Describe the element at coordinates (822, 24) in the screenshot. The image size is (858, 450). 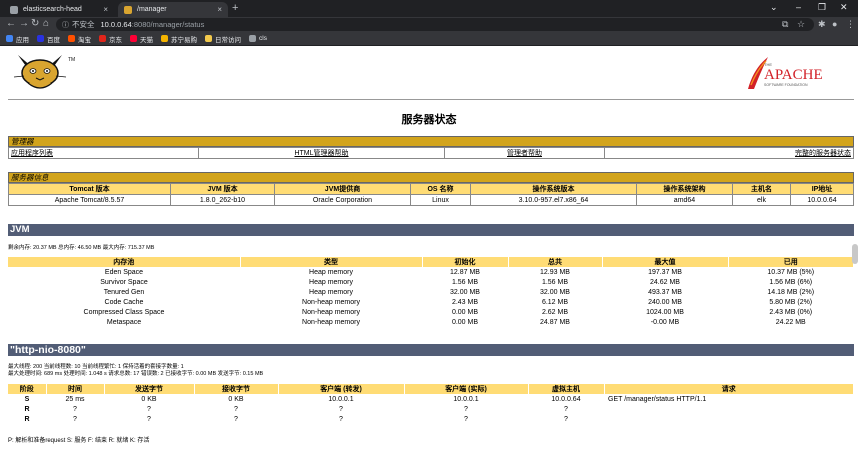
I see `extensions-icon: ✱` at that location.